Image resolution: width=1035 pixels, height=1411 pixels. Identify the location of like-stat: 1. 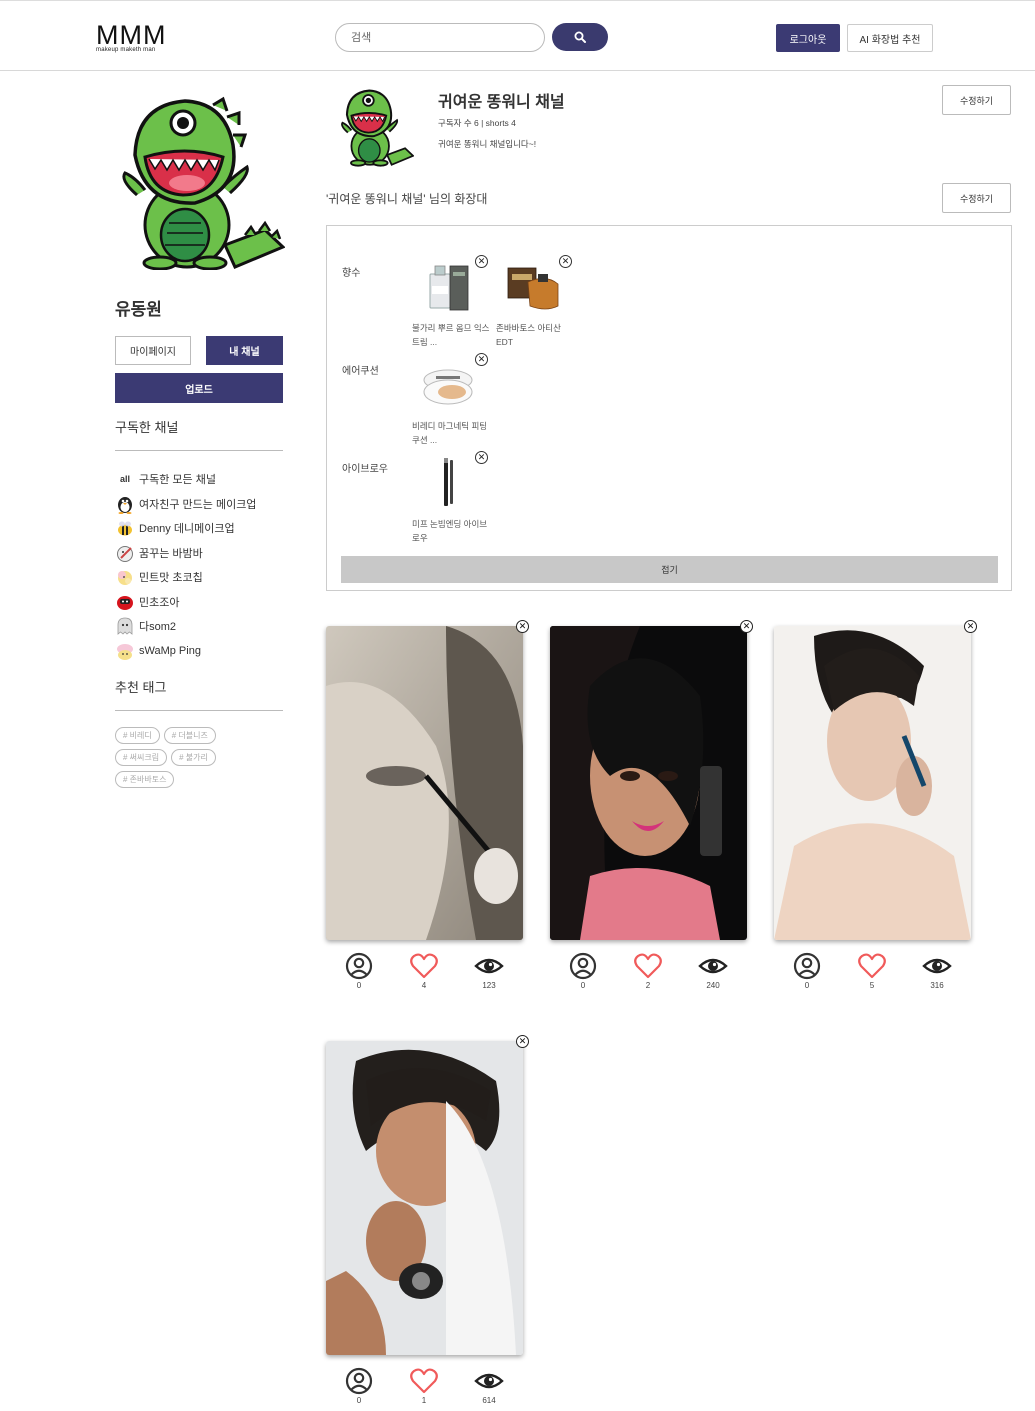
(424, 1386).